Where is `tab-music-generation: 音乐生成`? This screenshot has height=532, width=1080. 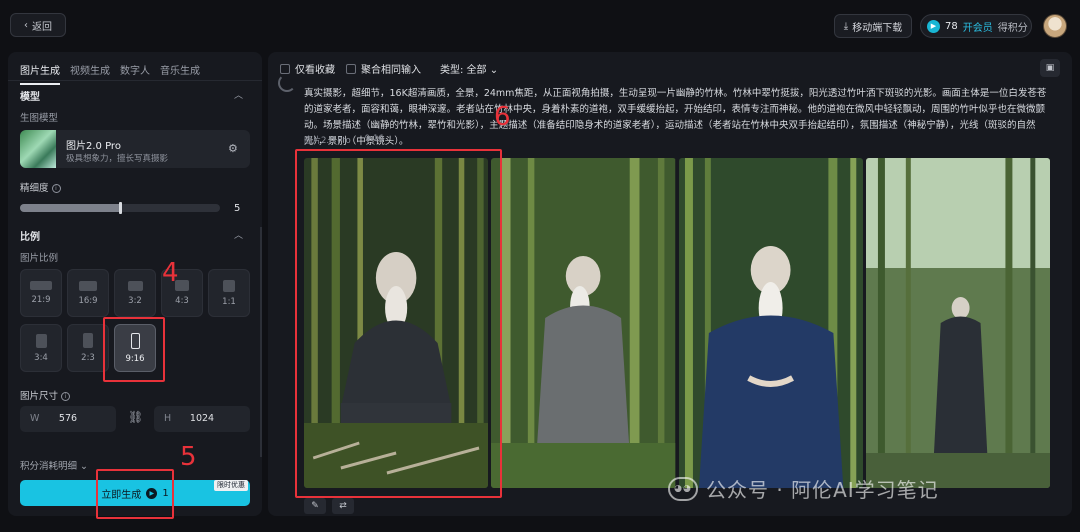
tab-music-generation: 音乐生成 is located at coordinates (180, 73).